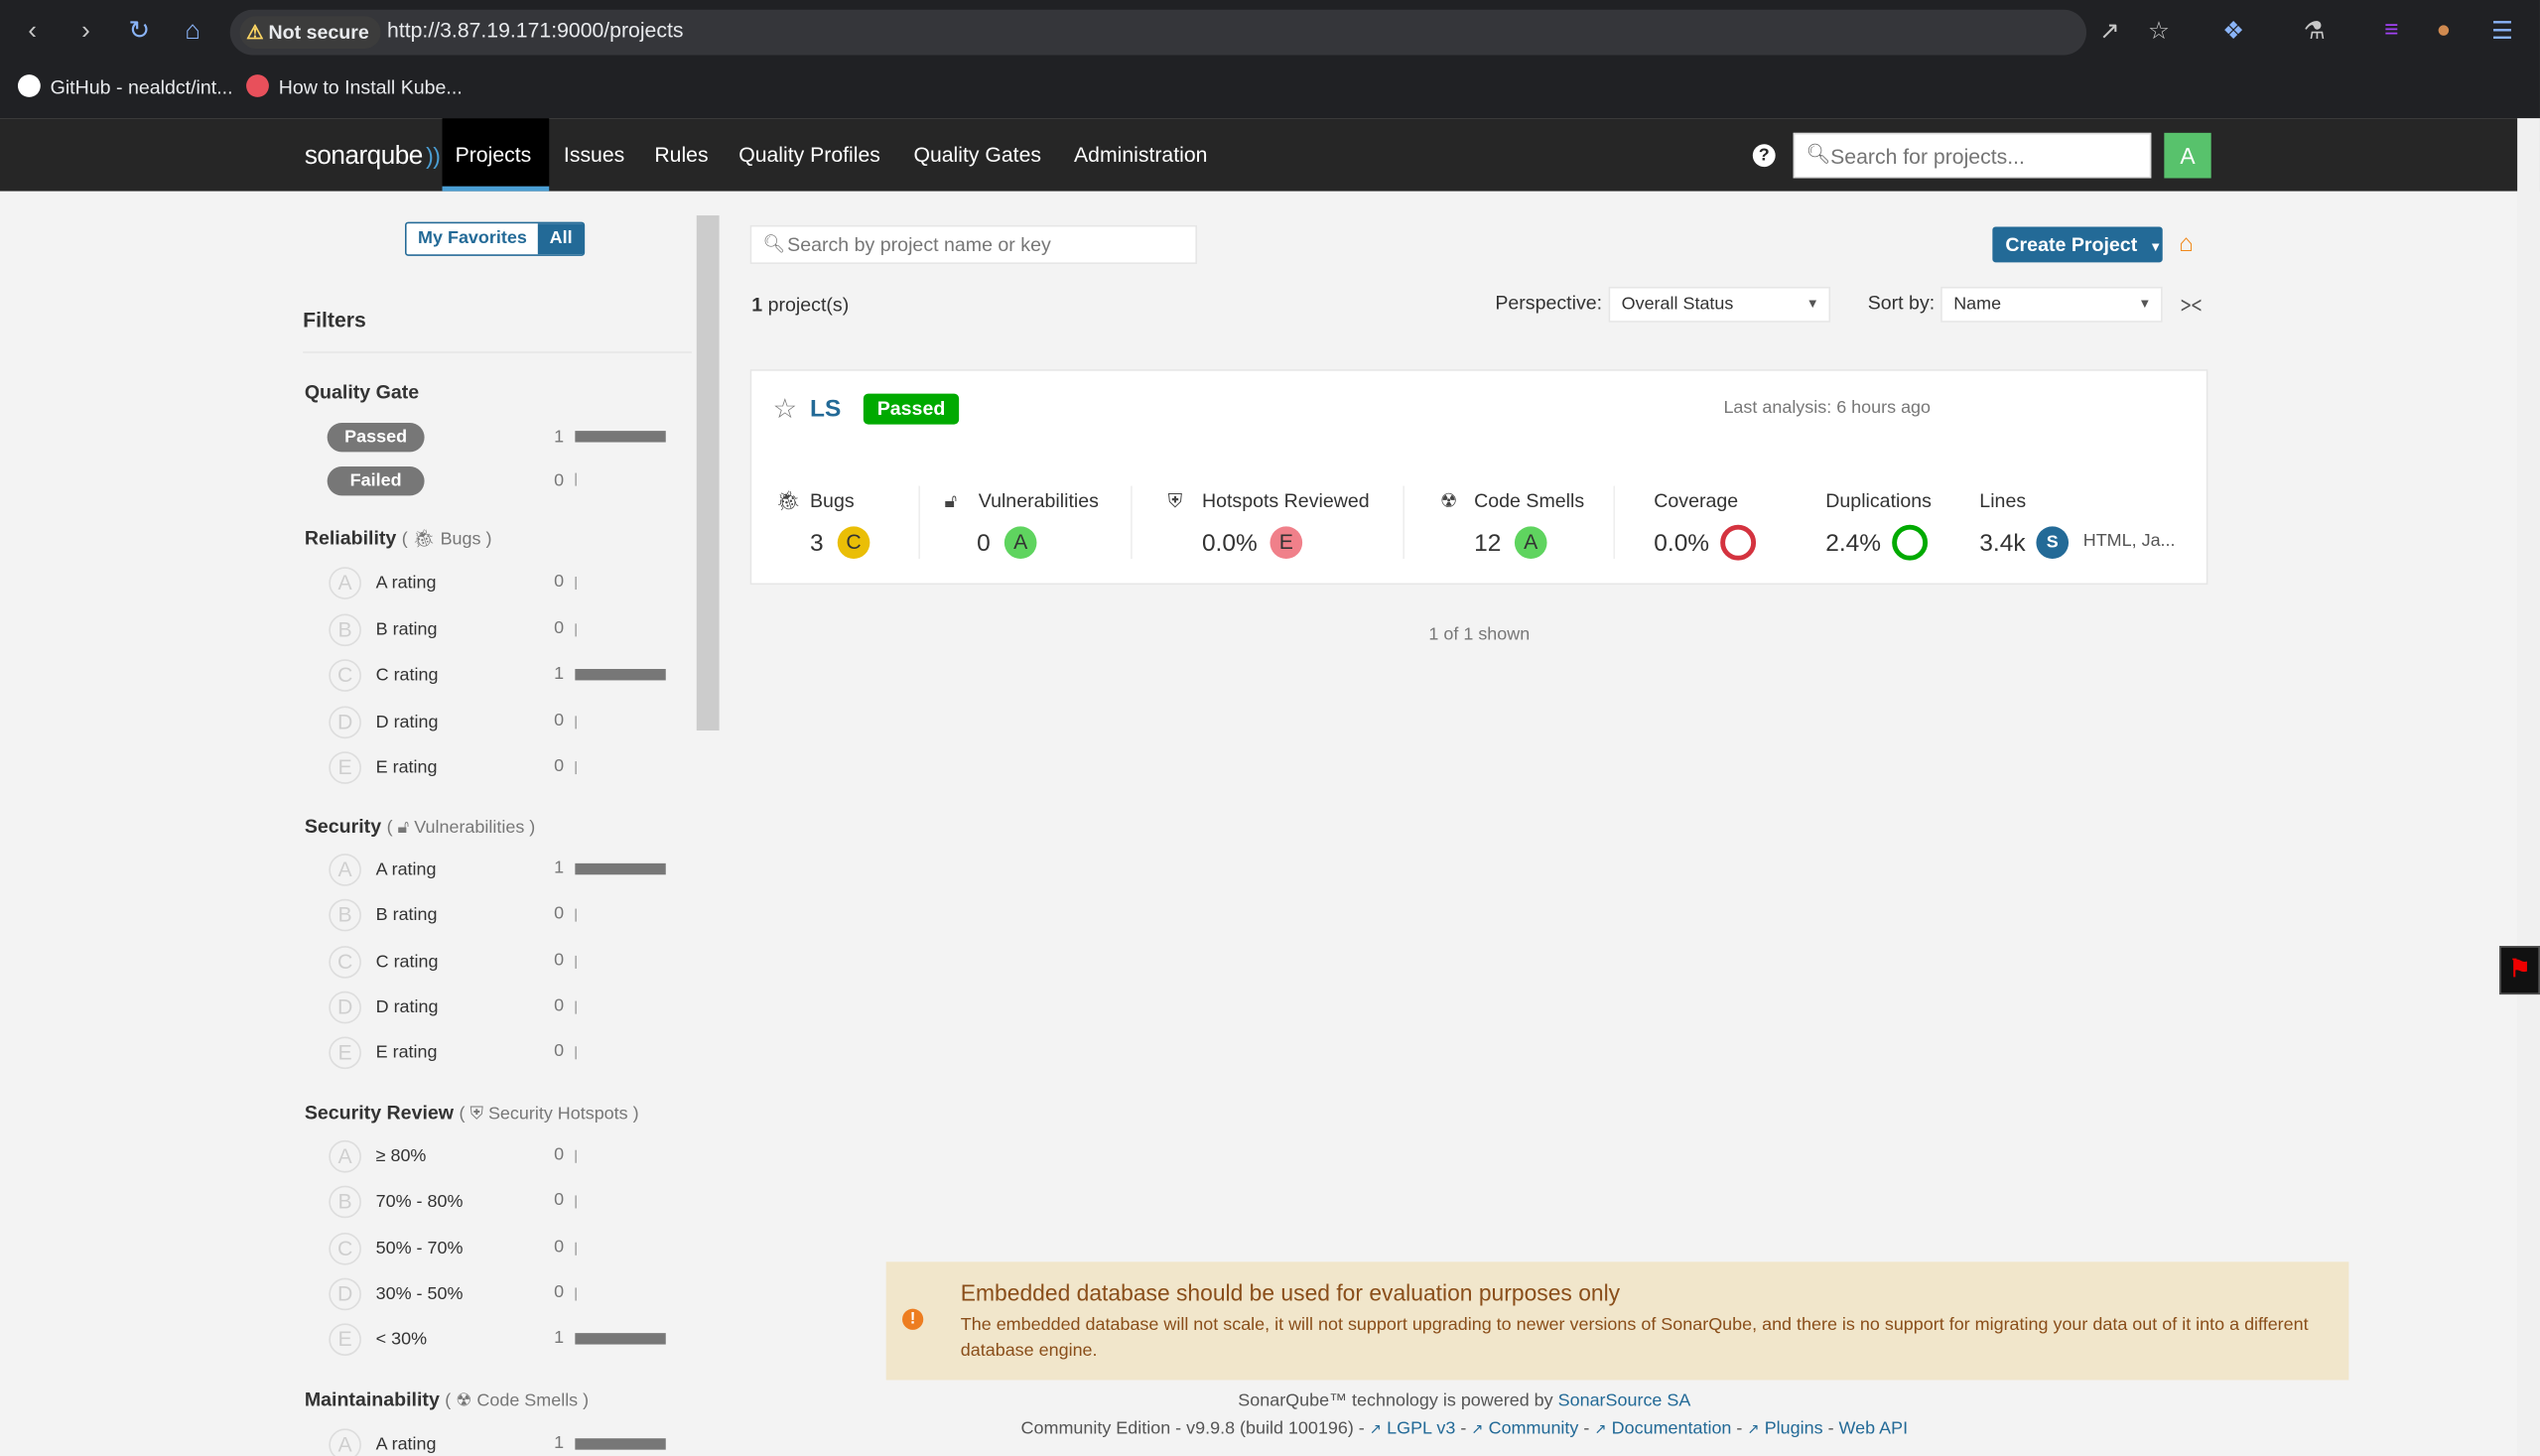 Image resolution: width=2540 pixels, height=1456 pixels. I want to click on search-icon: 🔍︎, so click(774, 244).